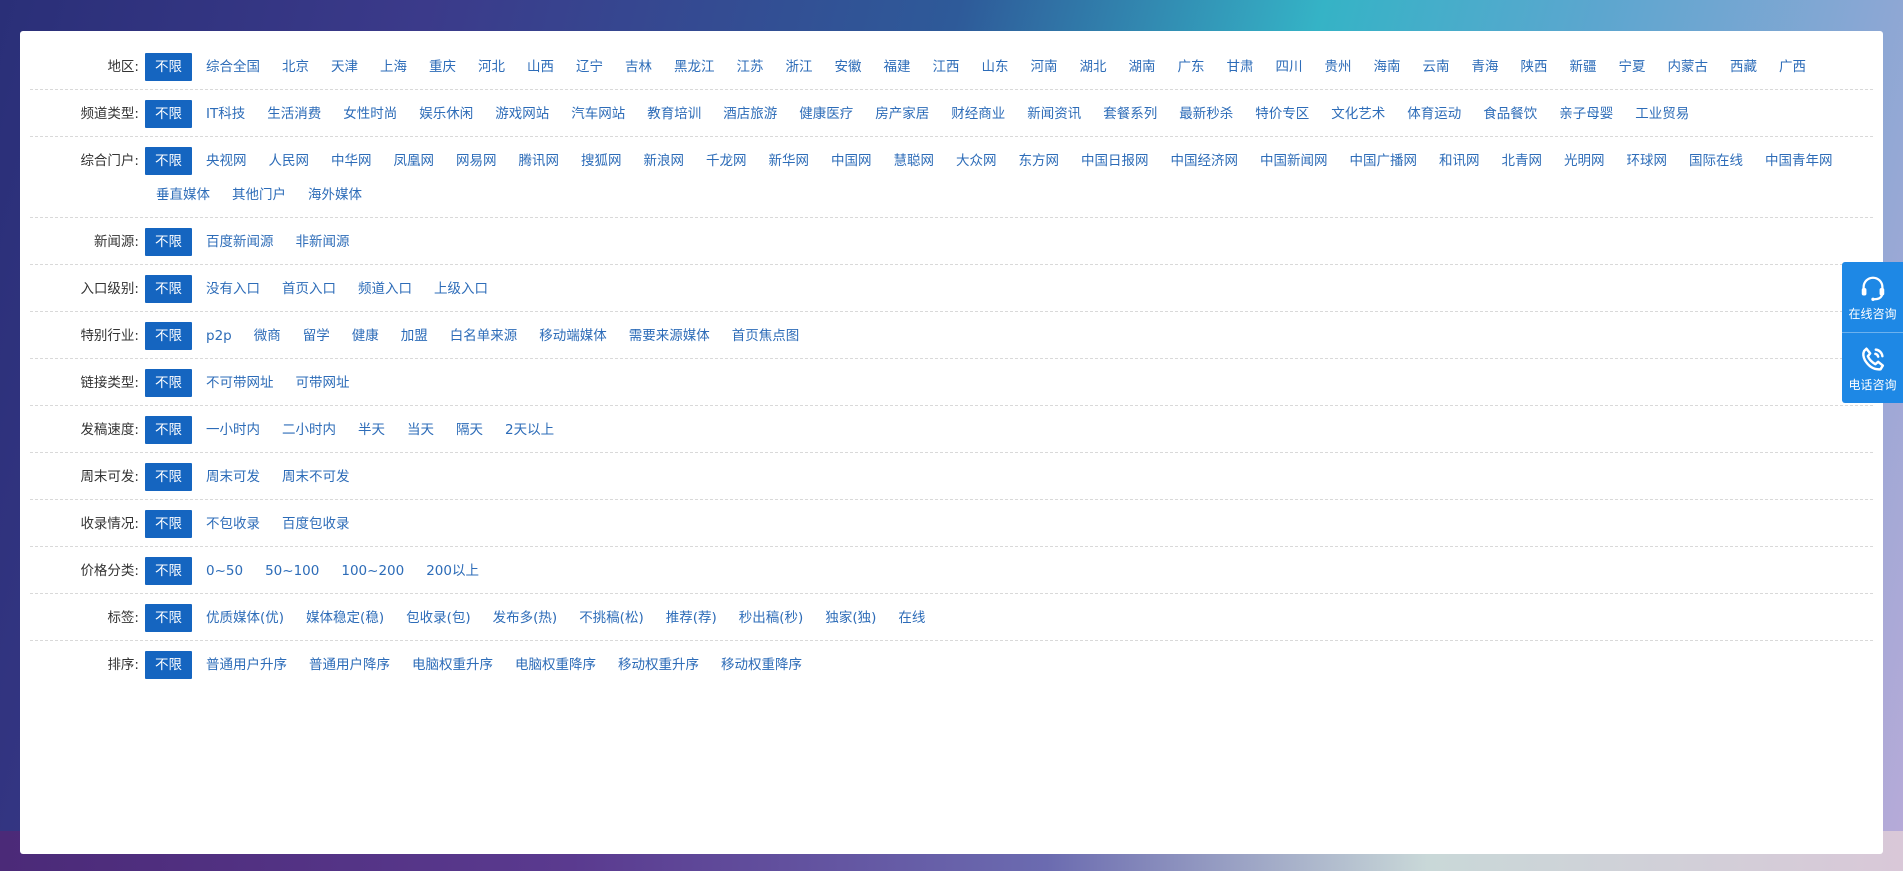  What do you see at coordinates (233, 289) in the screenshot?
I see `filter-option: 没有入口` at bounding box center [233, 289].